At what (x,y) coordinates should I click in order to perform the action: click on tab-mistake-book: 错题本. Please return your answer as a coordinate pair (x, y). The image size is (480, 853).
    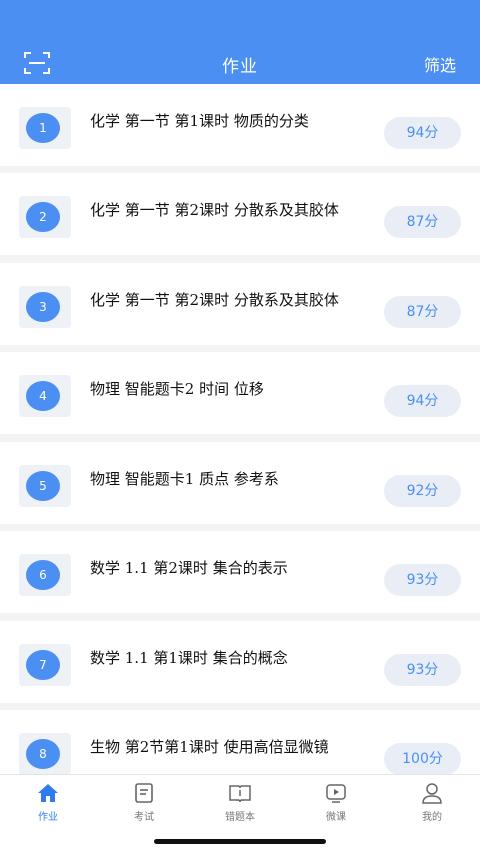
    Looking at the image, I should click on (240, 803).